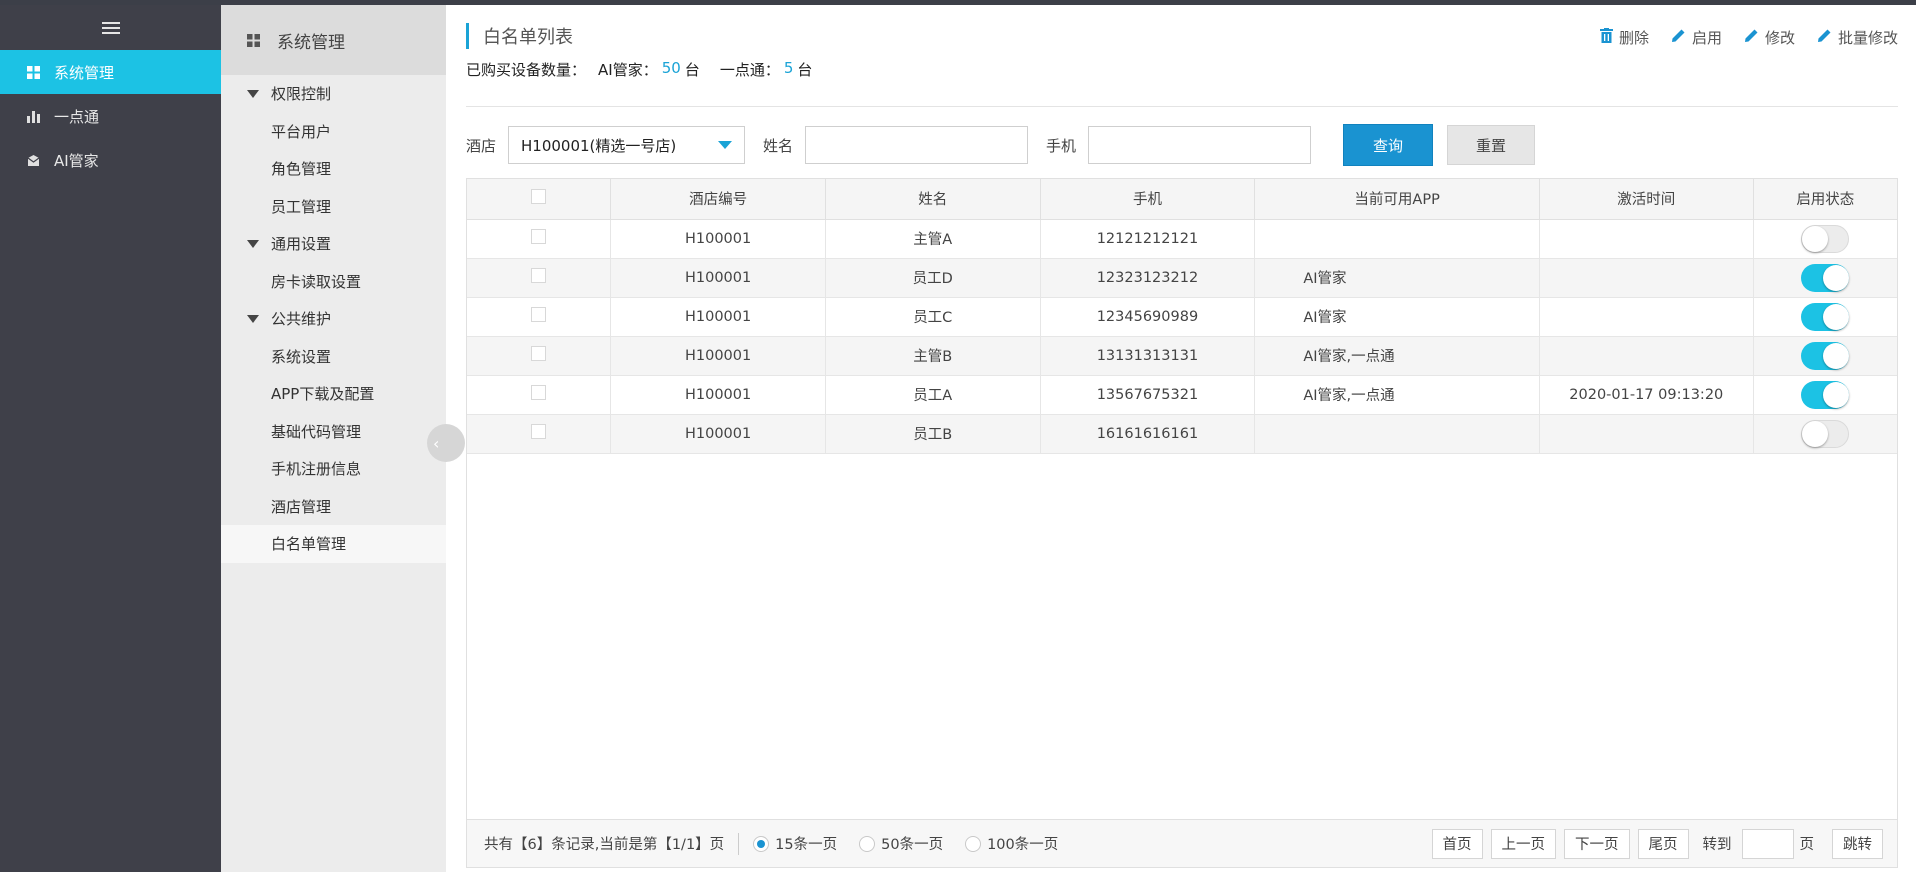  Describe the element at coordinates (1182, 317) in the screenshot. I see `table-row: H100001 员工C 12345690989 AI管家` at that location.